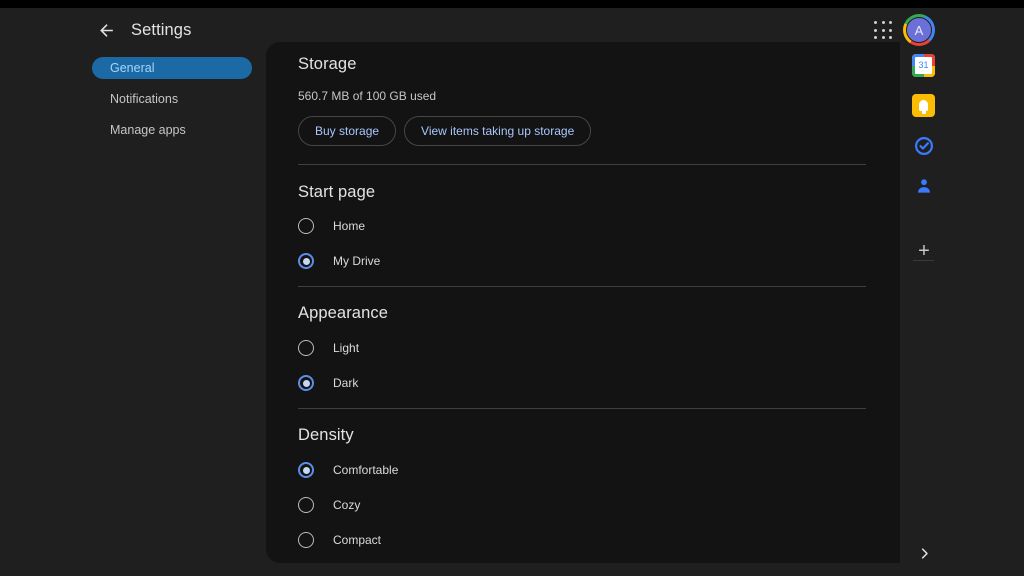 Image resolution: width=1024 pixels, height=576 pixels. Describe the element at coordinates (962, 309) in the screenshot. I see `google-side-panel: 31 +` at that location.